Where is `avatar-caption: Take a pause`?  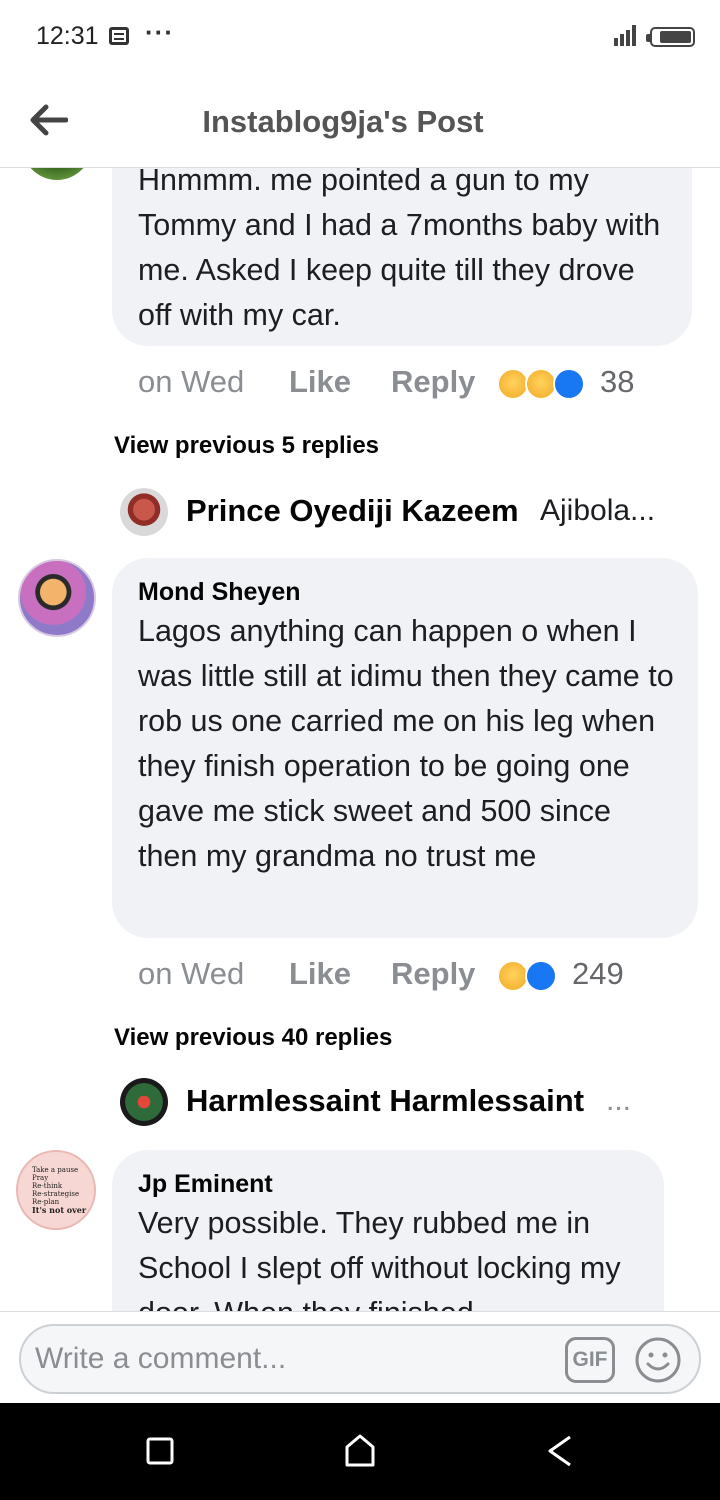
avatar-caption: Take a pause is located at coordinates (55, 1170).